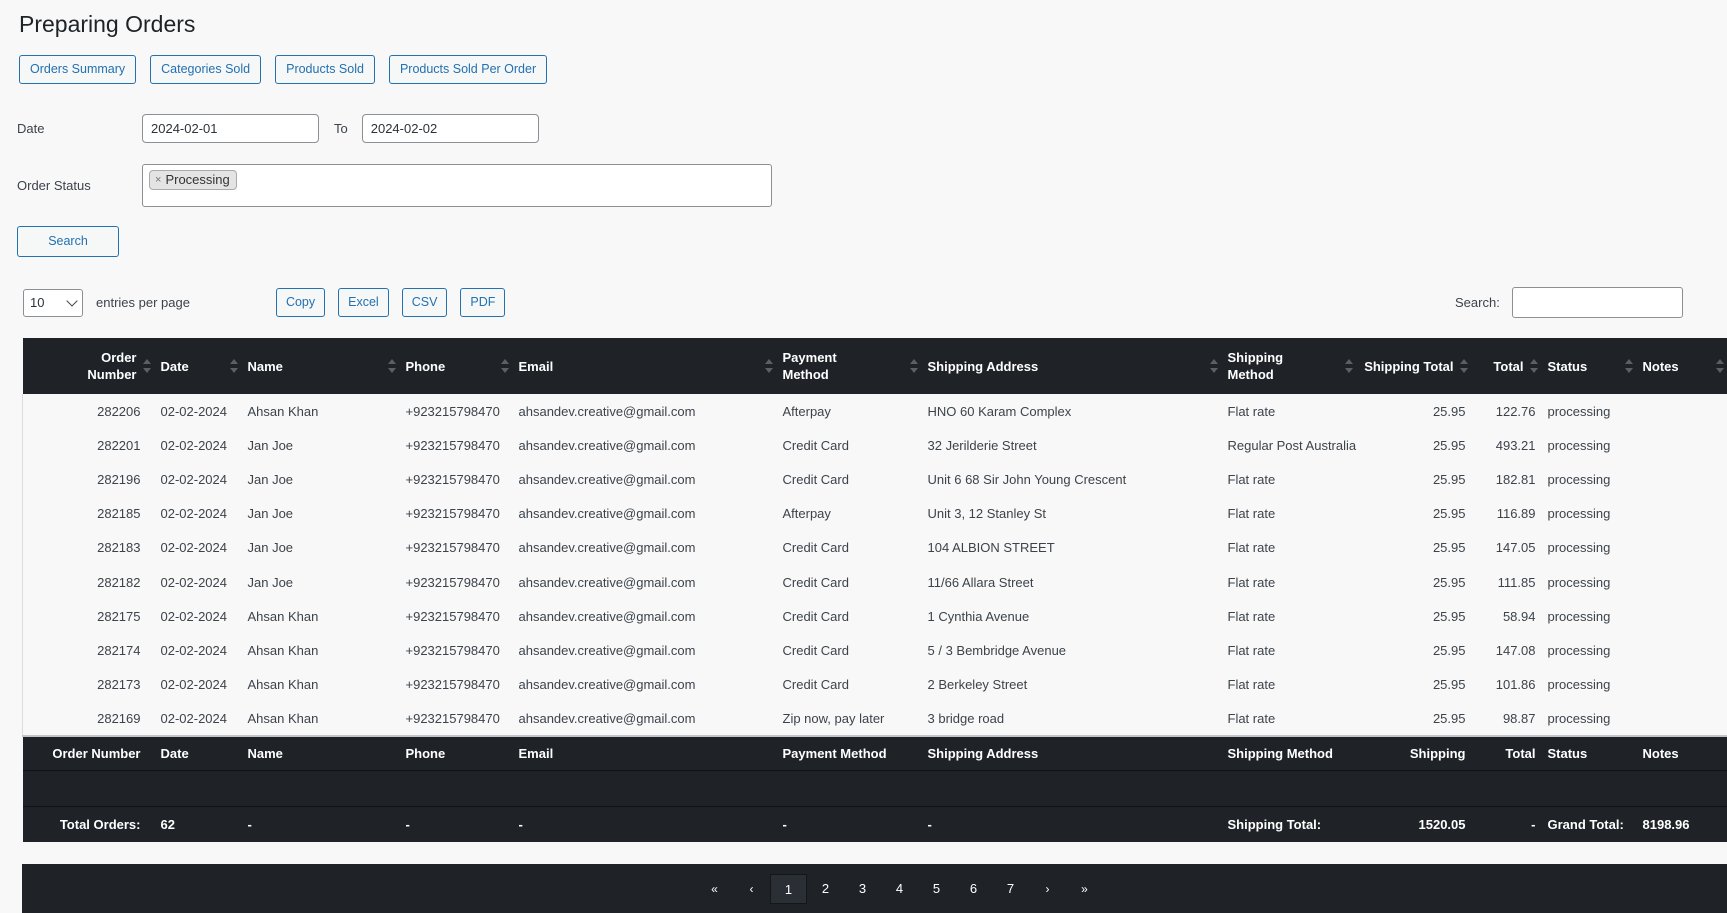  Describe the element at coordinates (483, 302) in the screenshot. I see `pdf-button: PDF` at that location.